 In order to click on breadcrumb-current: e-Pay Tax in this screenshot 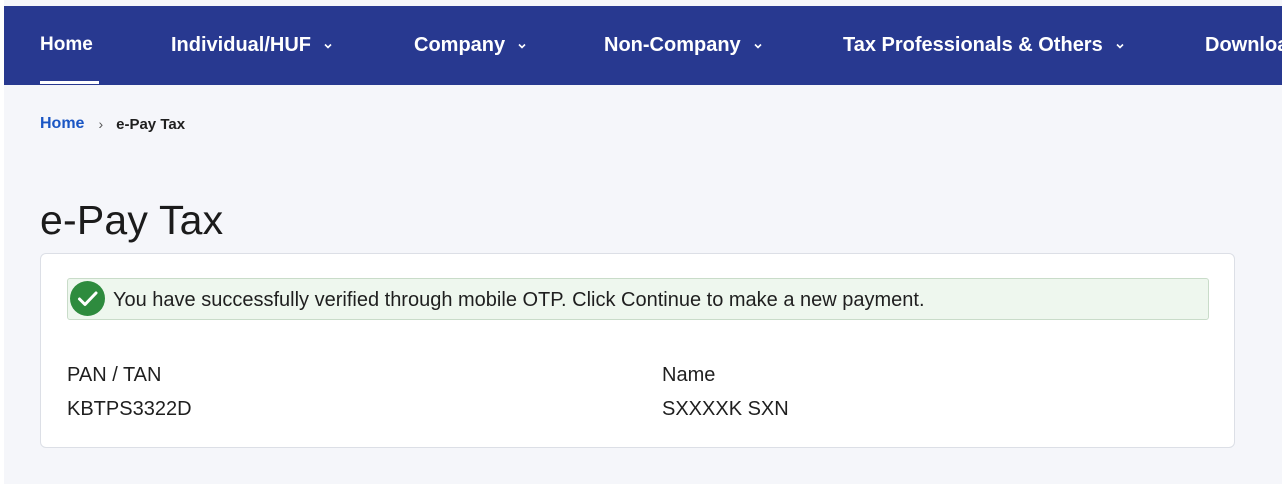, I will do `click(151, 124)`.